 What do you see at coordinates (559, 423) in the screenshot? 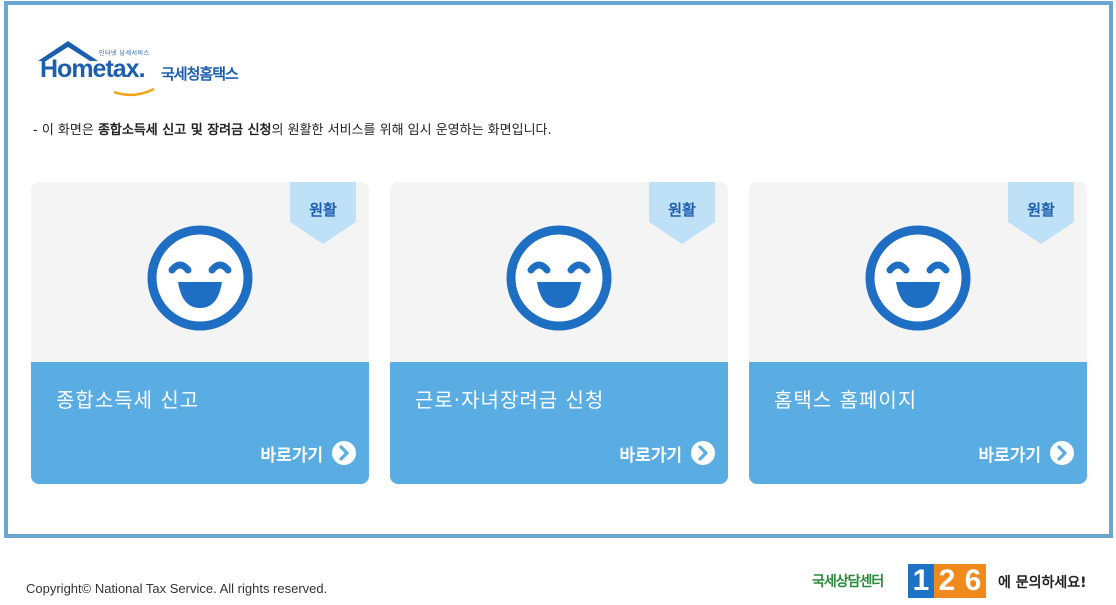
I see `card-action-area: 근로·자녀장려금 신청 바로가기` at bounding box center [559, 423].